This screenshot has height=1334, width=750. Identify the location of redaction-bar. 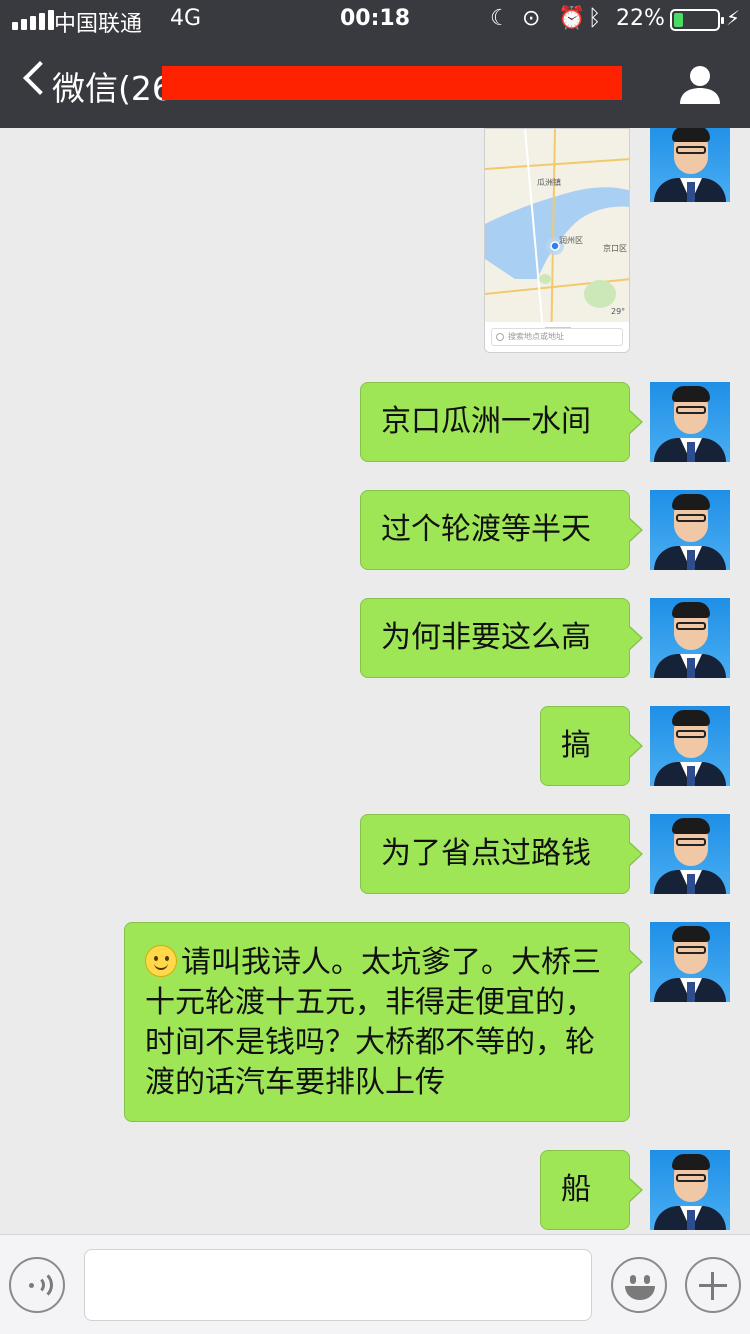
(392, 83).